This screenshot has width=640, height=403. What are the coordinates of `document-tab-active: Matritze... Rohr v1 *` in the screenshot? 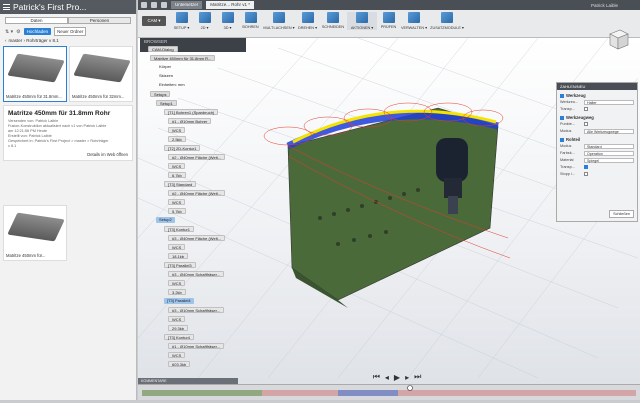 It's located at (230, 5).